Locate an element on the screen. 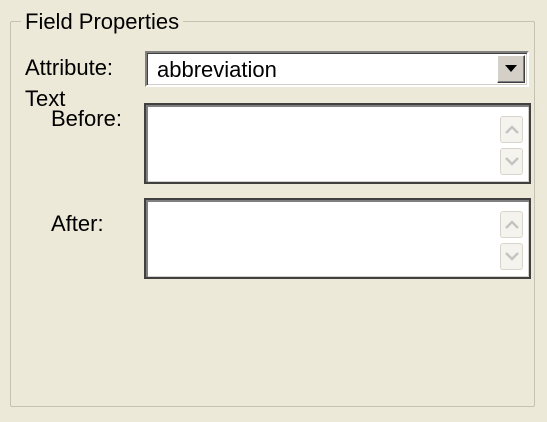 The width and height of the screenshot is (547, 422). before-scroll-down-button is located at coordinates (511, 161).